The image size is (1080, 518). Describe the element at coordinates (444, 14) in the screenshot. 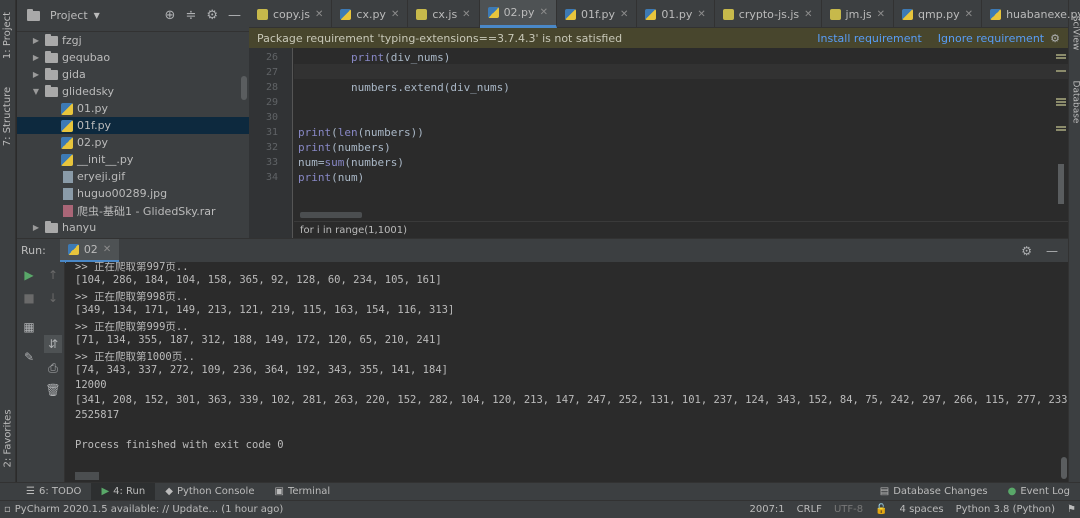

I see `editor-tab: cx.js ✕` at that location.